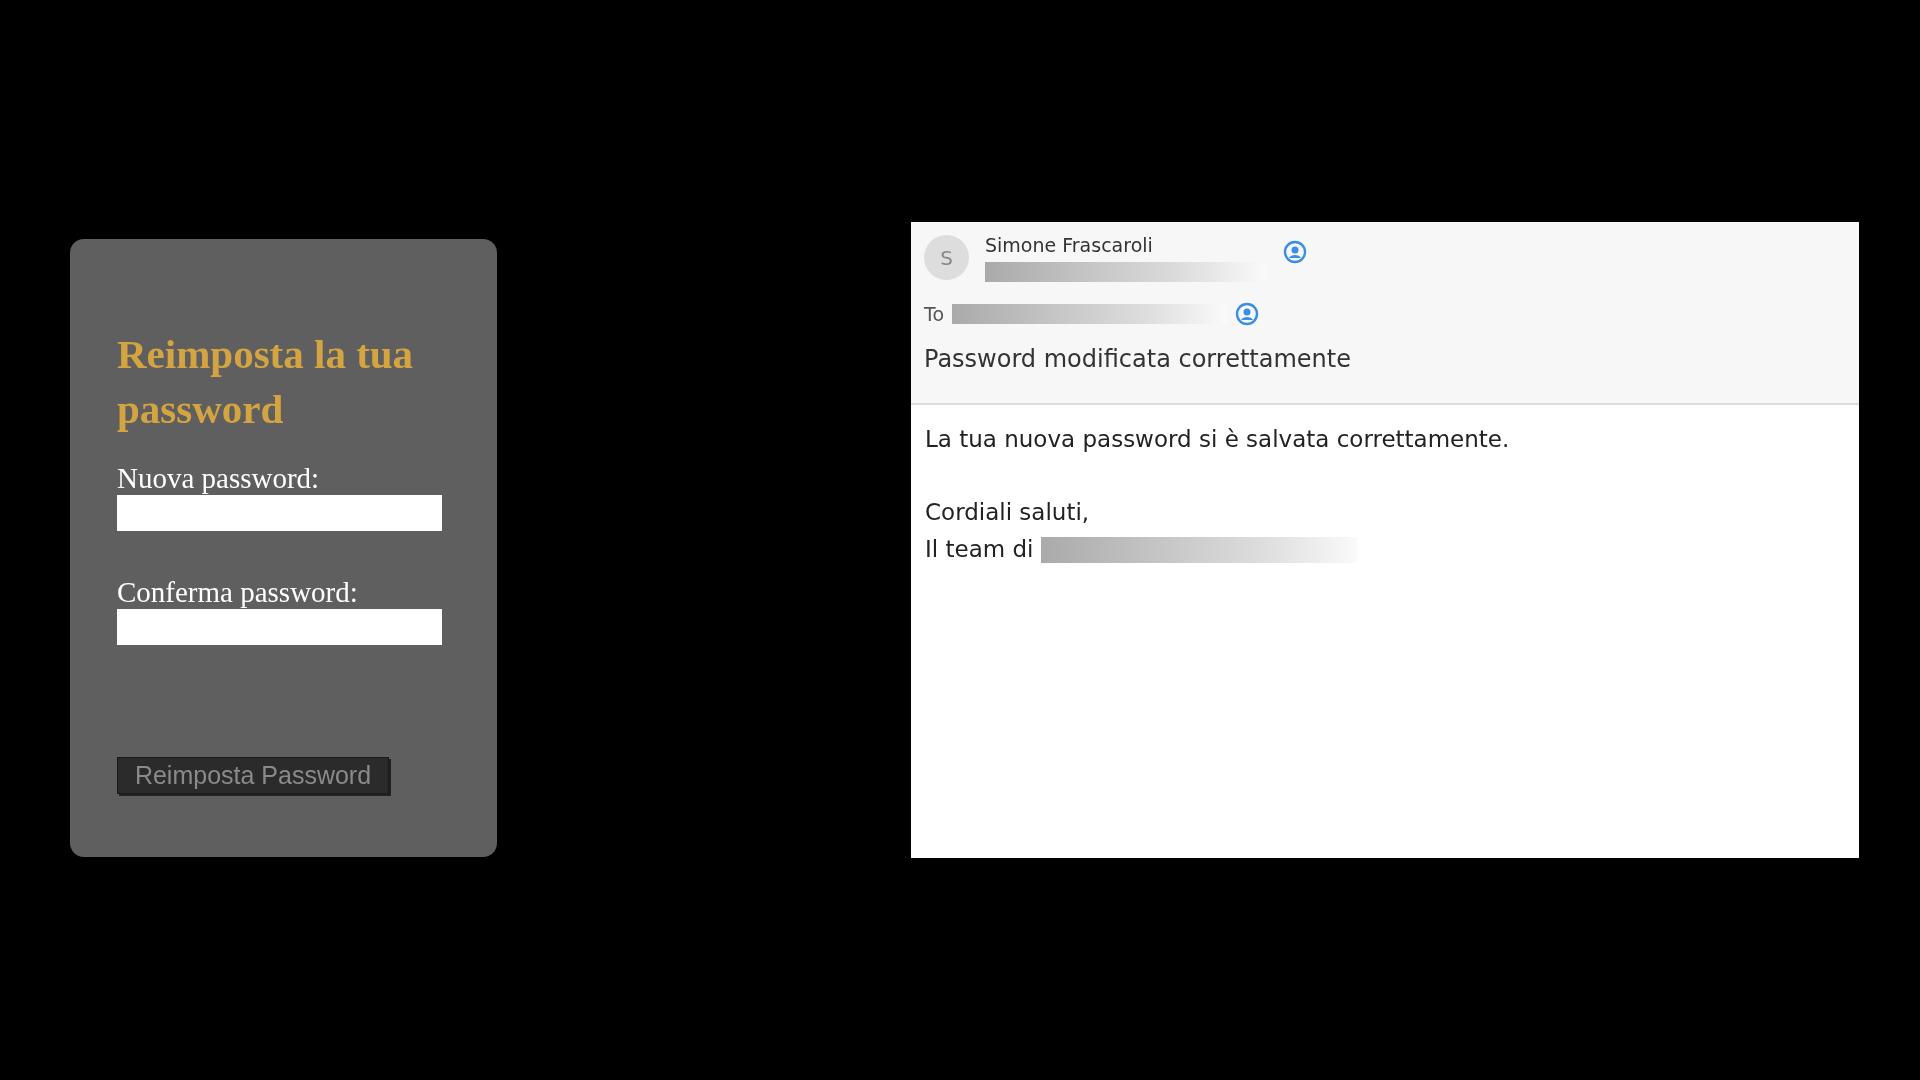  Describe the element at coordinates (1217, 439) in the screenshot. I see `body-text: La tua nuova password si è salvata correttamente.` at that location.